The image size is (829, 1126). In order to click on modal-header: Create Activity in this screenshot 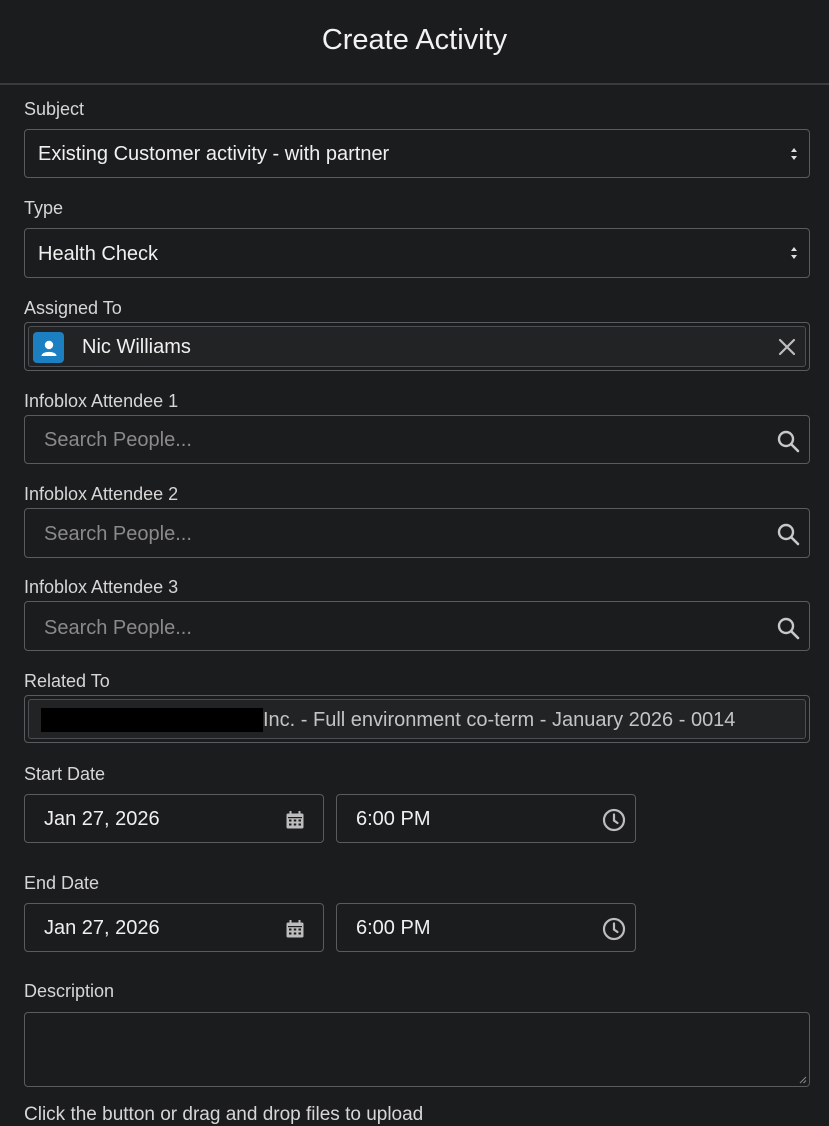, I will do `click(414, 42)`.